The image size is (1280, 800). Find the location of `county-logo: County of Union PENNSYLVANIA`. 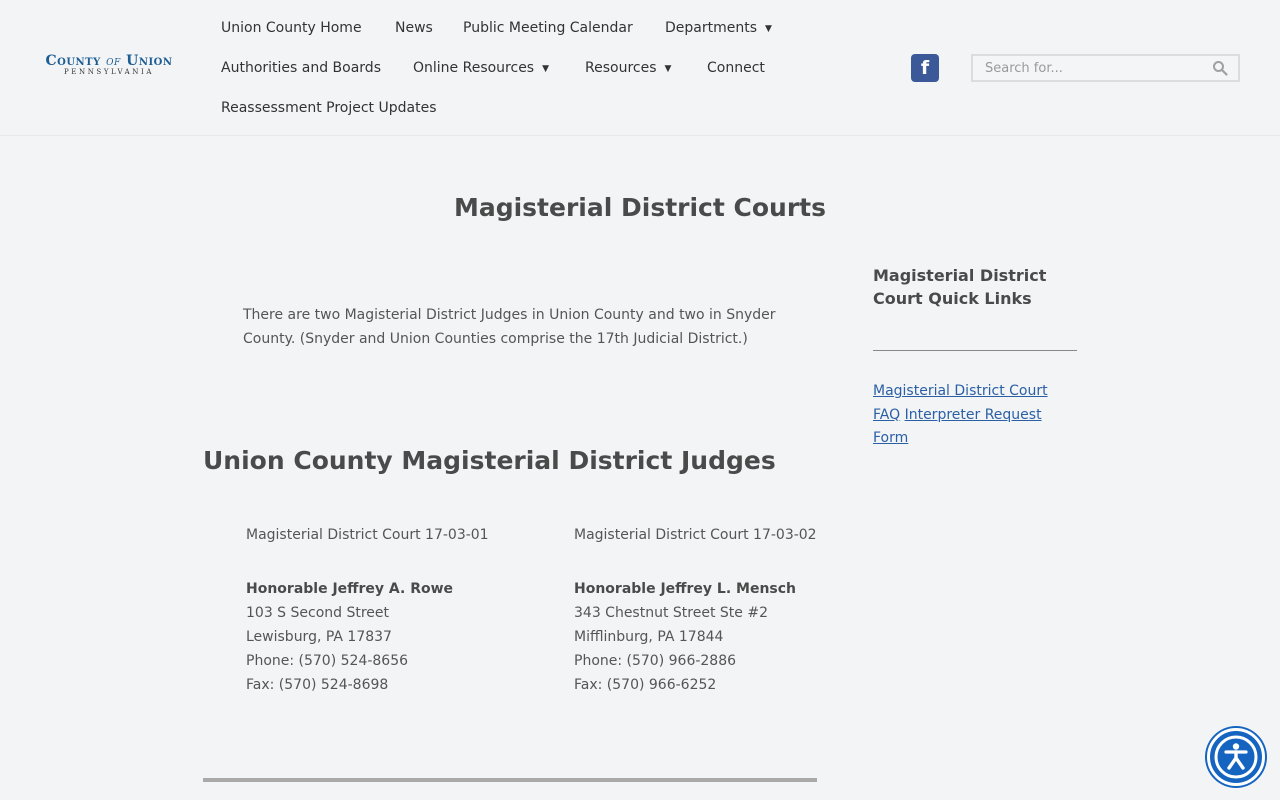

county-logo: County of Union PENNSYLVANIA is located at coordinates (109, 68).